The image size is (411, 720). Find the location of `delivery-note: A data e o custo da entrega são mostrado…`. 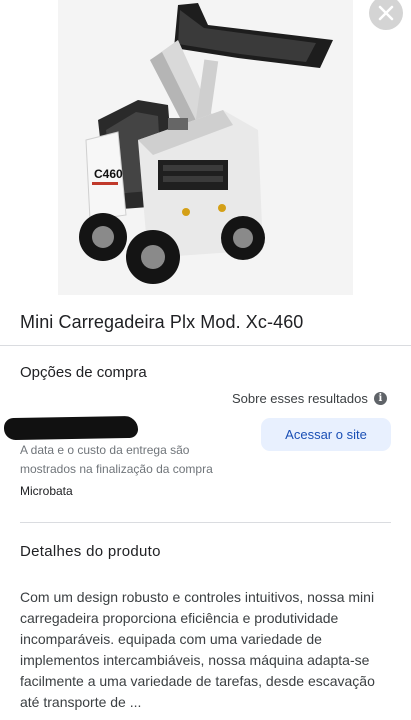

delivery-note: A data e o custo da entrega são mostrado… is located at coordinates (116, 459).